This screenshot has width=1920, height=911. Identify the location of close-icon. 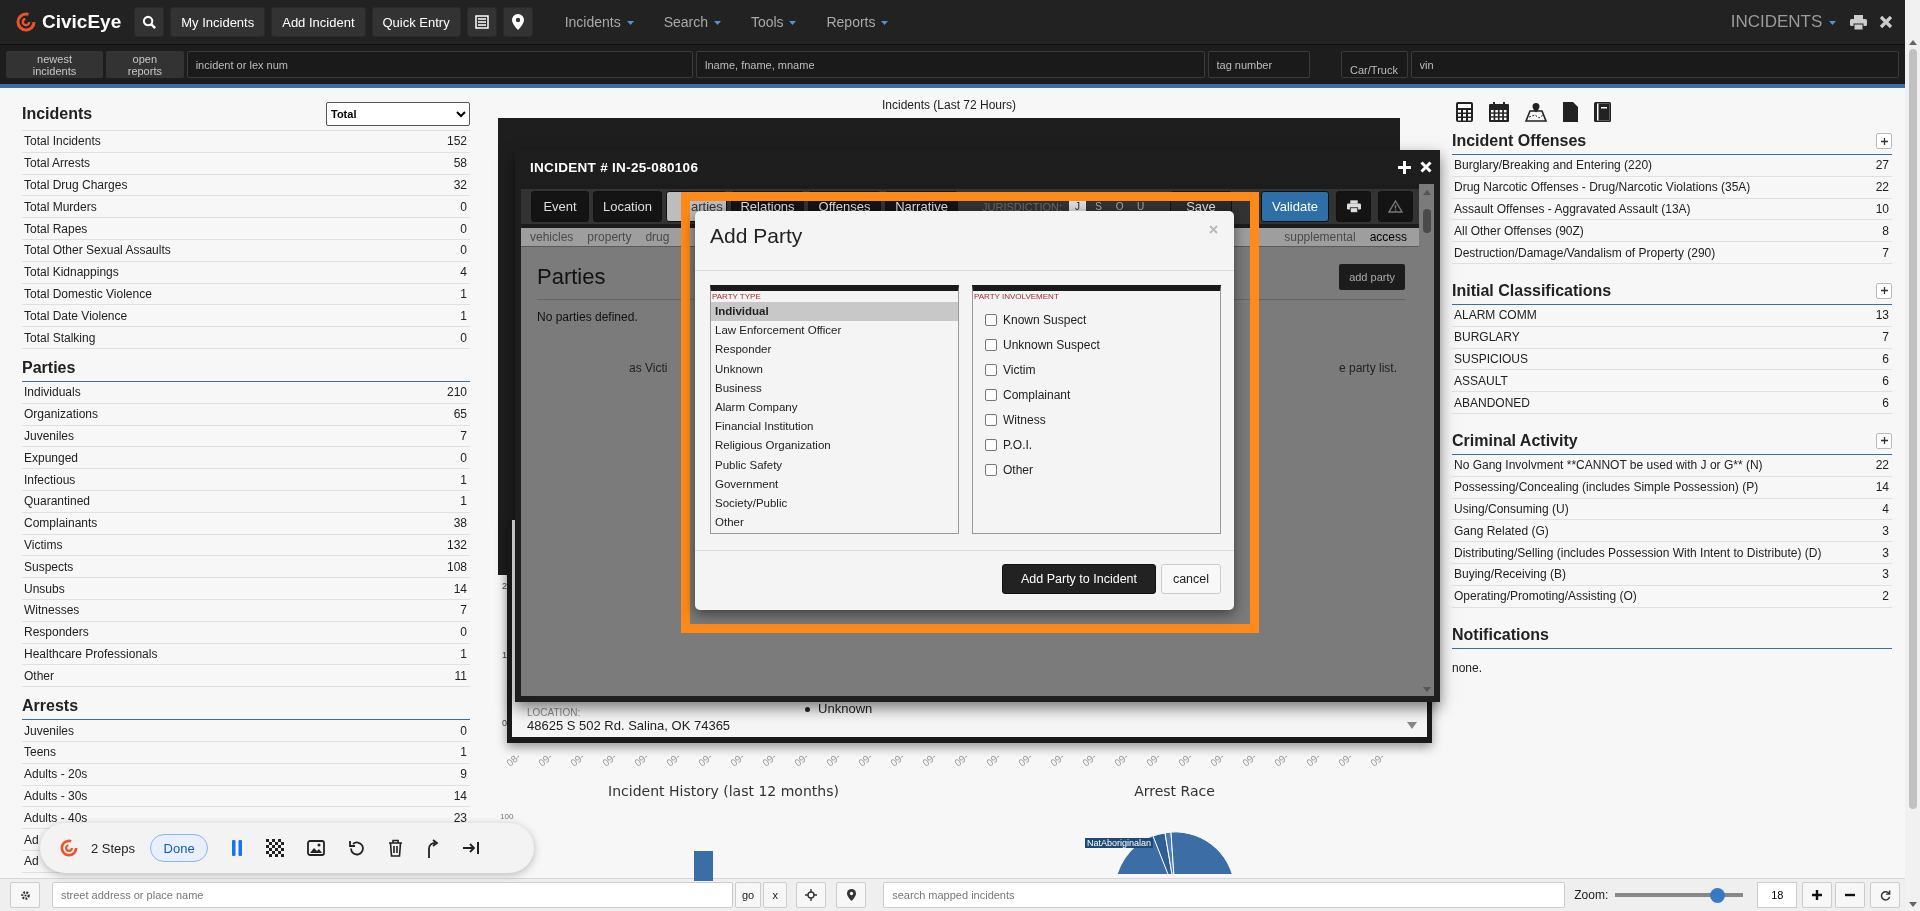
(1886, 22).